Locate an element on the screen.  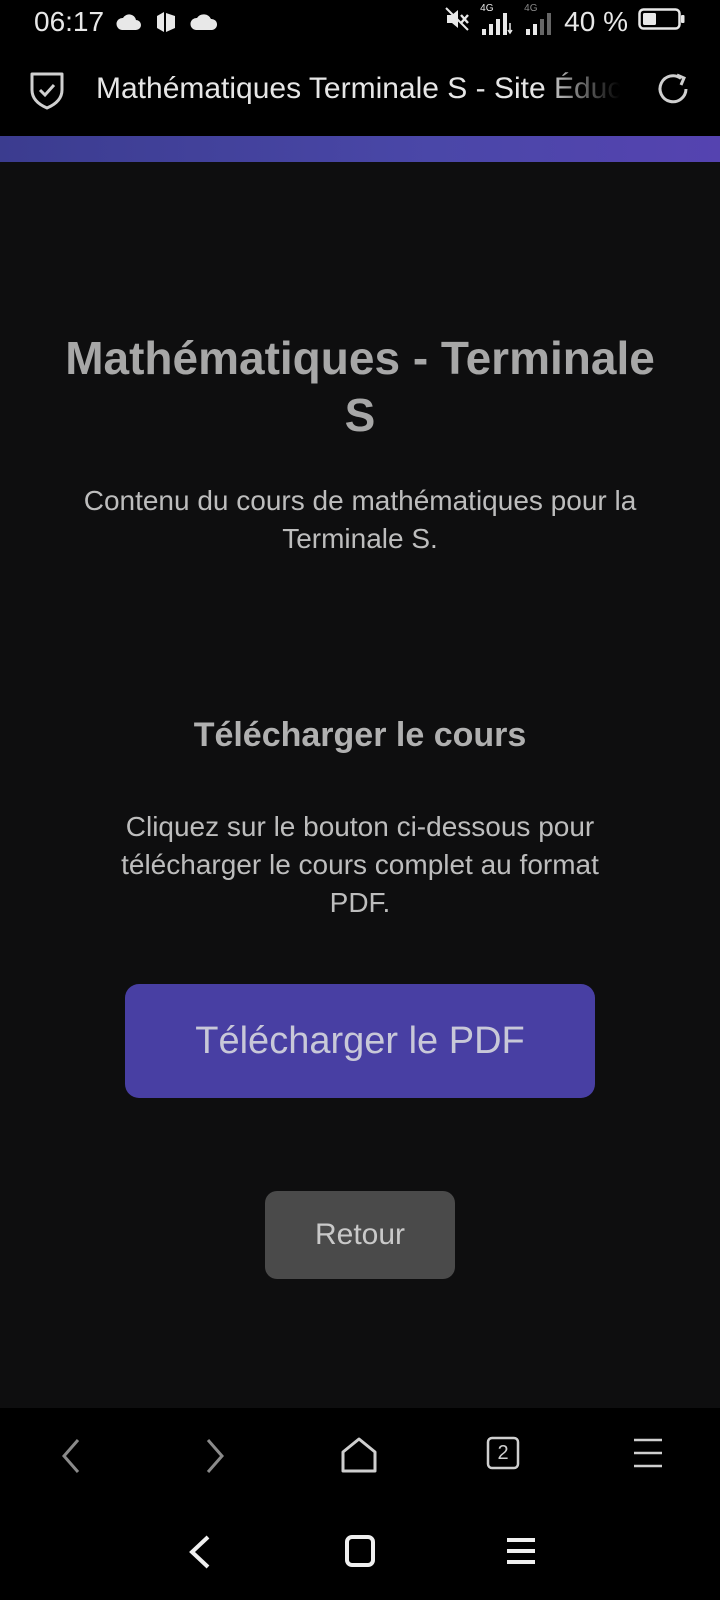
status-time: 06:17 is located at coordinates (69, 21).